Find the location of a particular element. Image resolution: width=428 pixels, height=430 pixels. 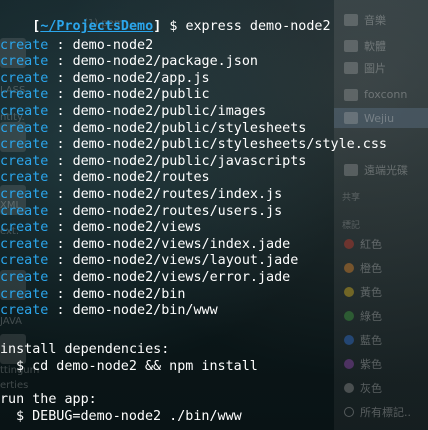

create-line: create : demo-node2/public/stylesheets is located at coordinates (153, 129).